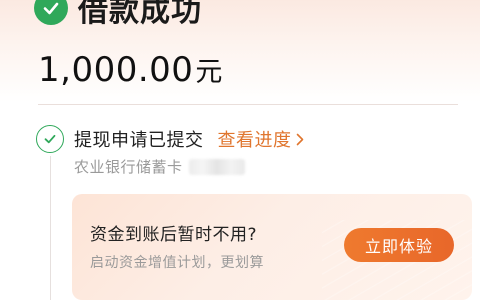  I want to click on bank-card-info: 农业银行储蓄卡, so click(159, 166).